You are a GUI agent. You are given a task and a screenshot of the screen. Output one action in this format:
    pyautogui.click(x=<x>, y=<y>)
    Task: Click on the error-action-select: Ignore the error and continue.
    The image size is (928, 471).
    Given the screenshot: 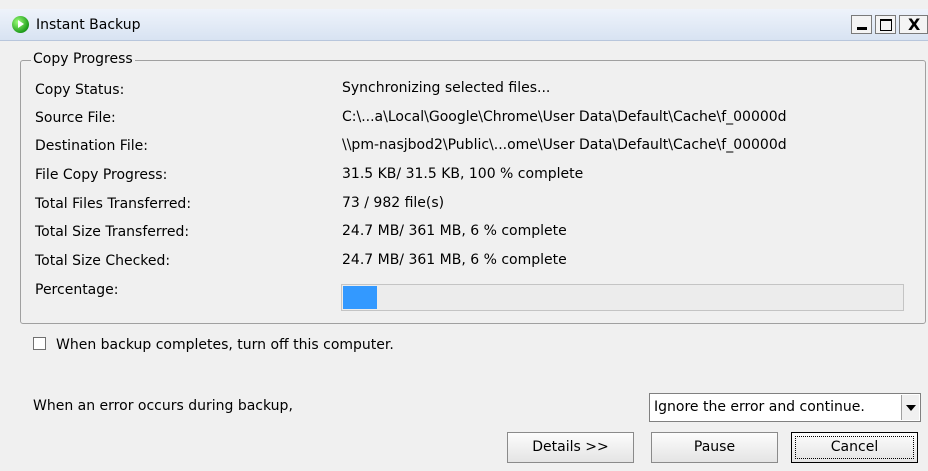 What is the action you would take?
    pyautogui.click(x=785, y=407)
    